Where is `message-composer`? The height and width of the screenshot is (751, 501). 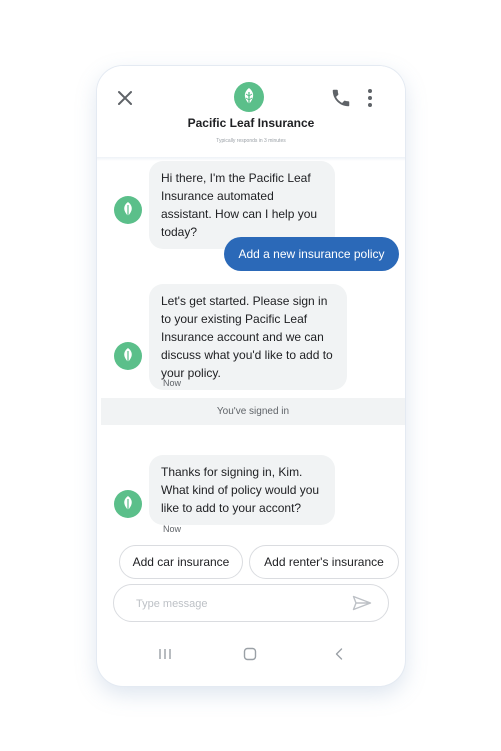 message-composer is located at coordinates (251, 603).